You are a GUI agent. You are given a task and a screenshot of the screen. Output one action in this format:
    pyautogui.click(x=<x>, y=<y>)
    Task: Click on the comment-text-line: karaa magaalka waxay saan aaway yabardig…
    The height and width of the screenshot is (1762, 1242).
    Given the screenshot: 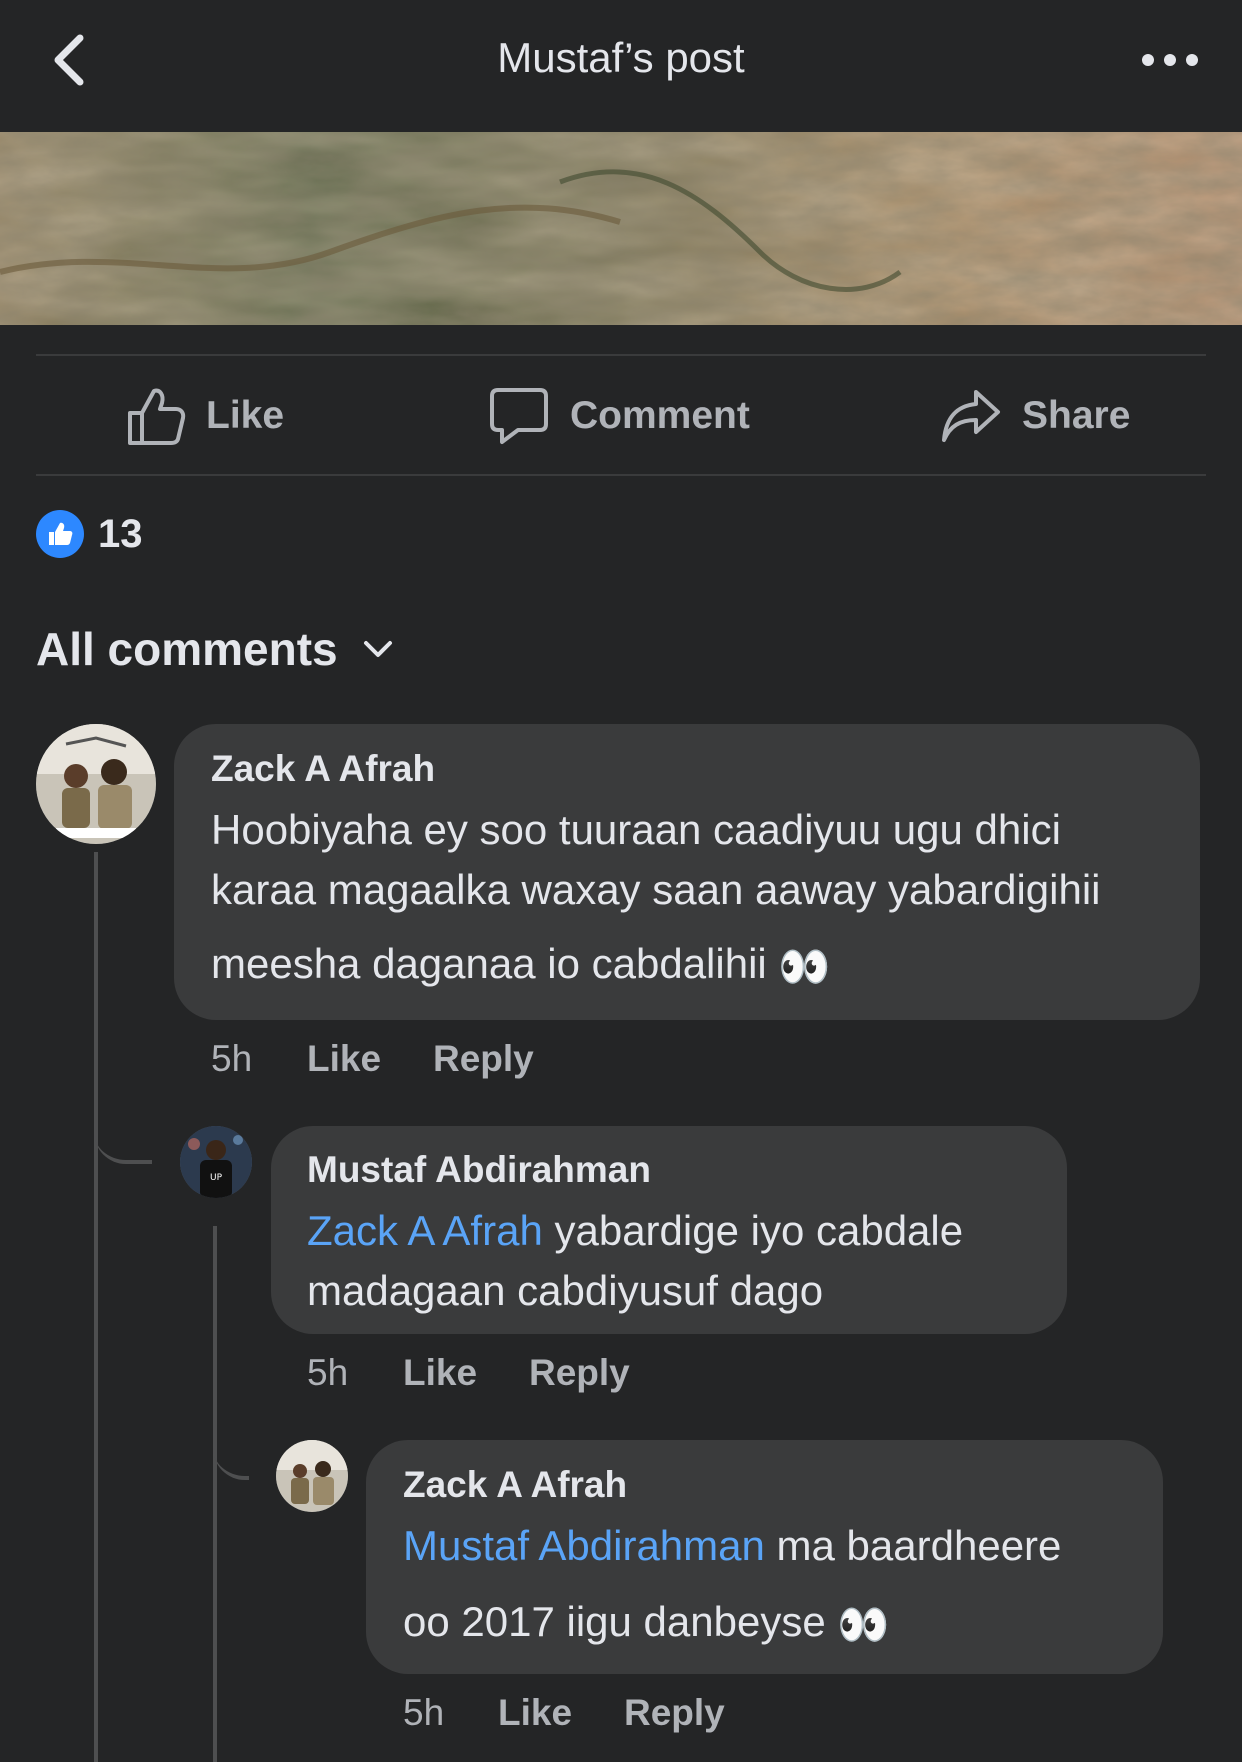 What is the action you would take?
    pyautogui.click(x=656, y=889)
    